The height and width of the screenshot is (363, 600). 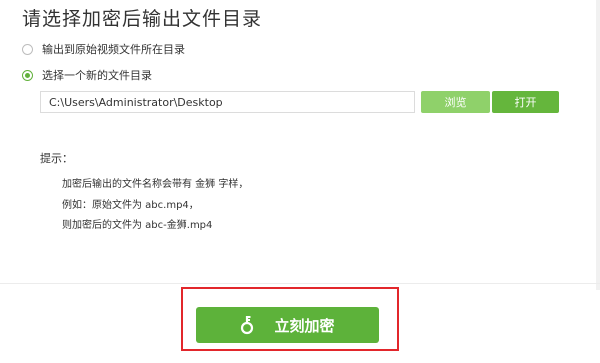 What do you see at coordinates (97, 75) in the screenshot?
I see `option-new-dir-label: 选择一个新的文件目录` at bounding box center [97, 75].